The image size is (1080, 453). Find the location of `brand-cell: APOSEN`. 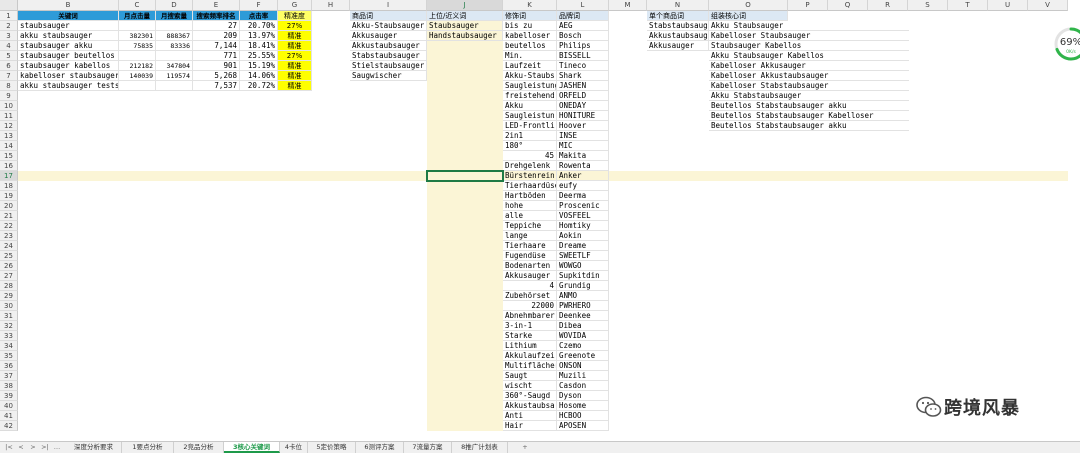

brand-cell: APOSEN is located at coordinates (583, 426).